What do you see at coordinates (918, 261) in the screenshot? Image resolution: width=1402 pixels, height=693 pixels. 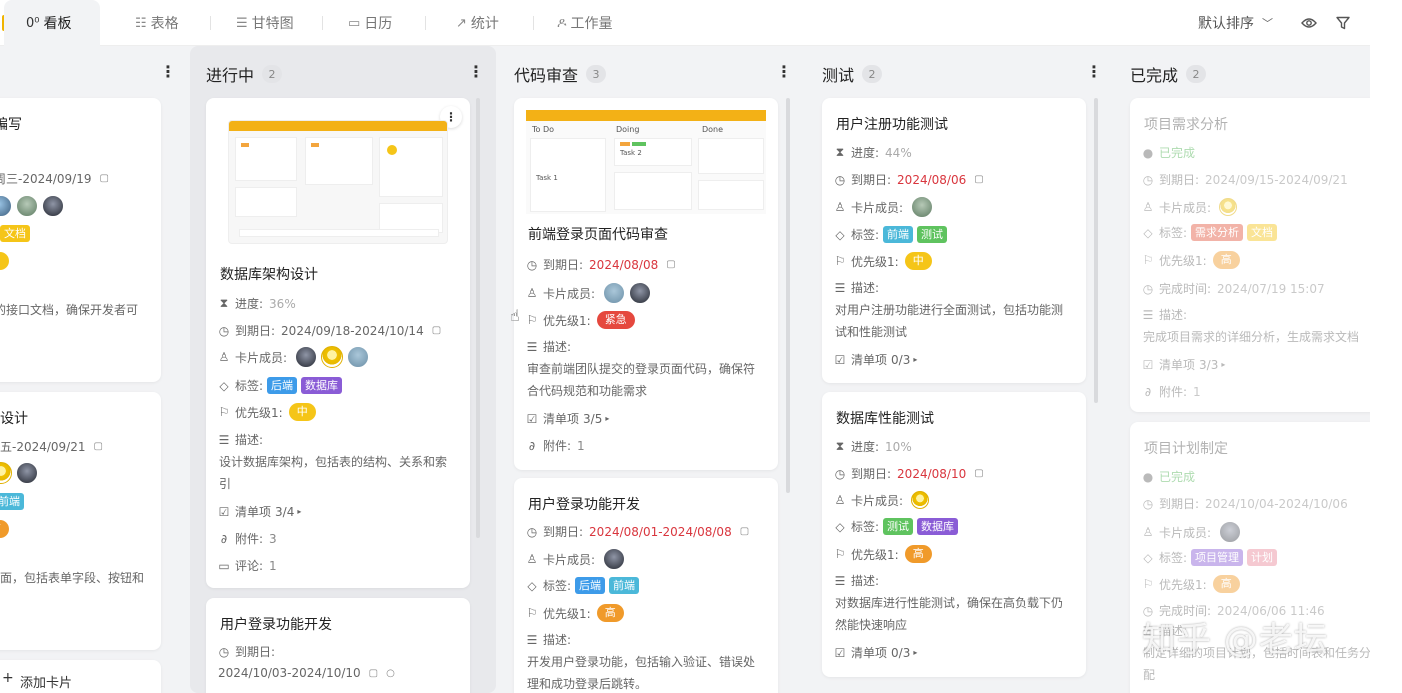 I see `priority-badge: 中` at bounding box center [918, 261].